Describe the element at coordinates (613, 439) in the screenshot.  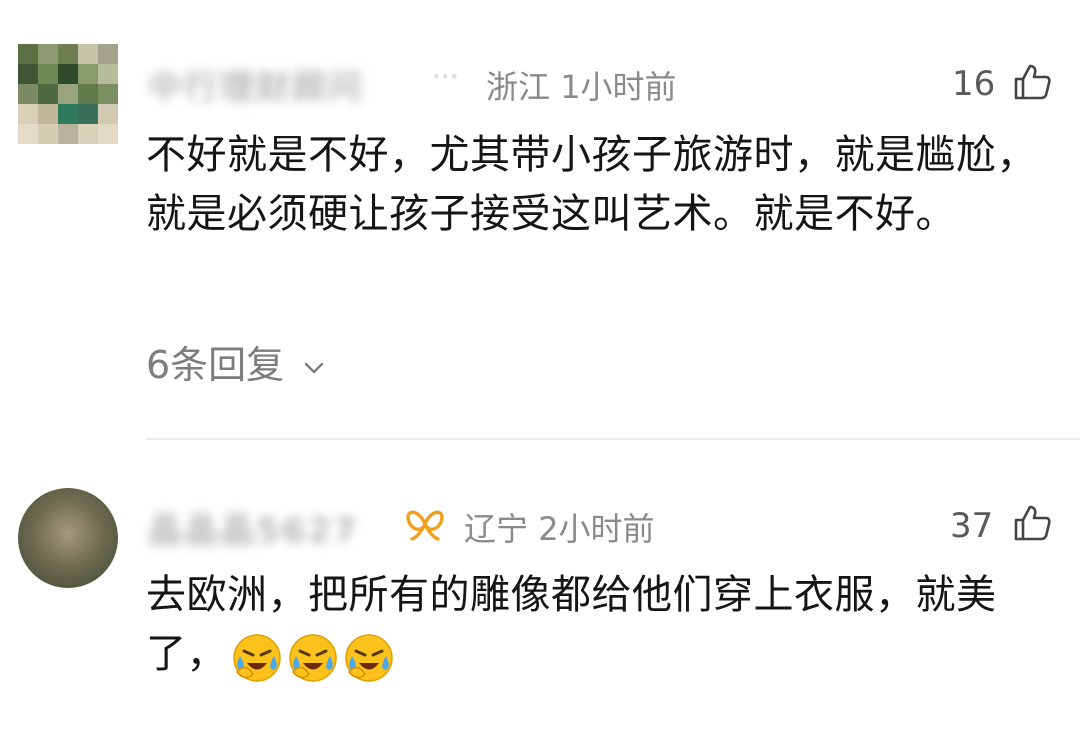
I see `comment-divider` at that location.